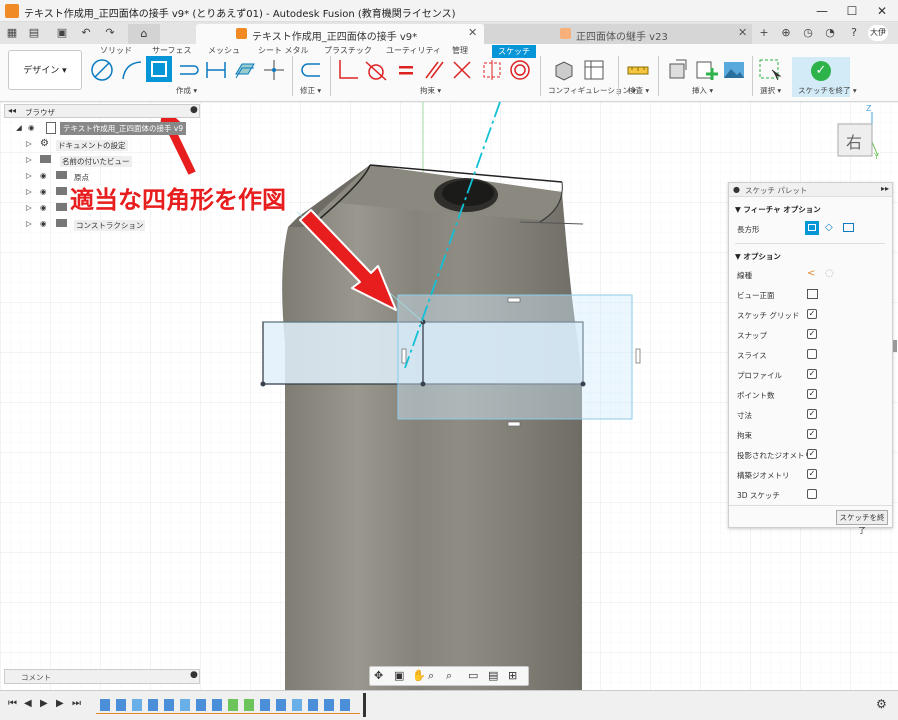 The width and height of the screenshot is (898, 720). I want to click on step-forward-icon: ▶, so click(60, 703).